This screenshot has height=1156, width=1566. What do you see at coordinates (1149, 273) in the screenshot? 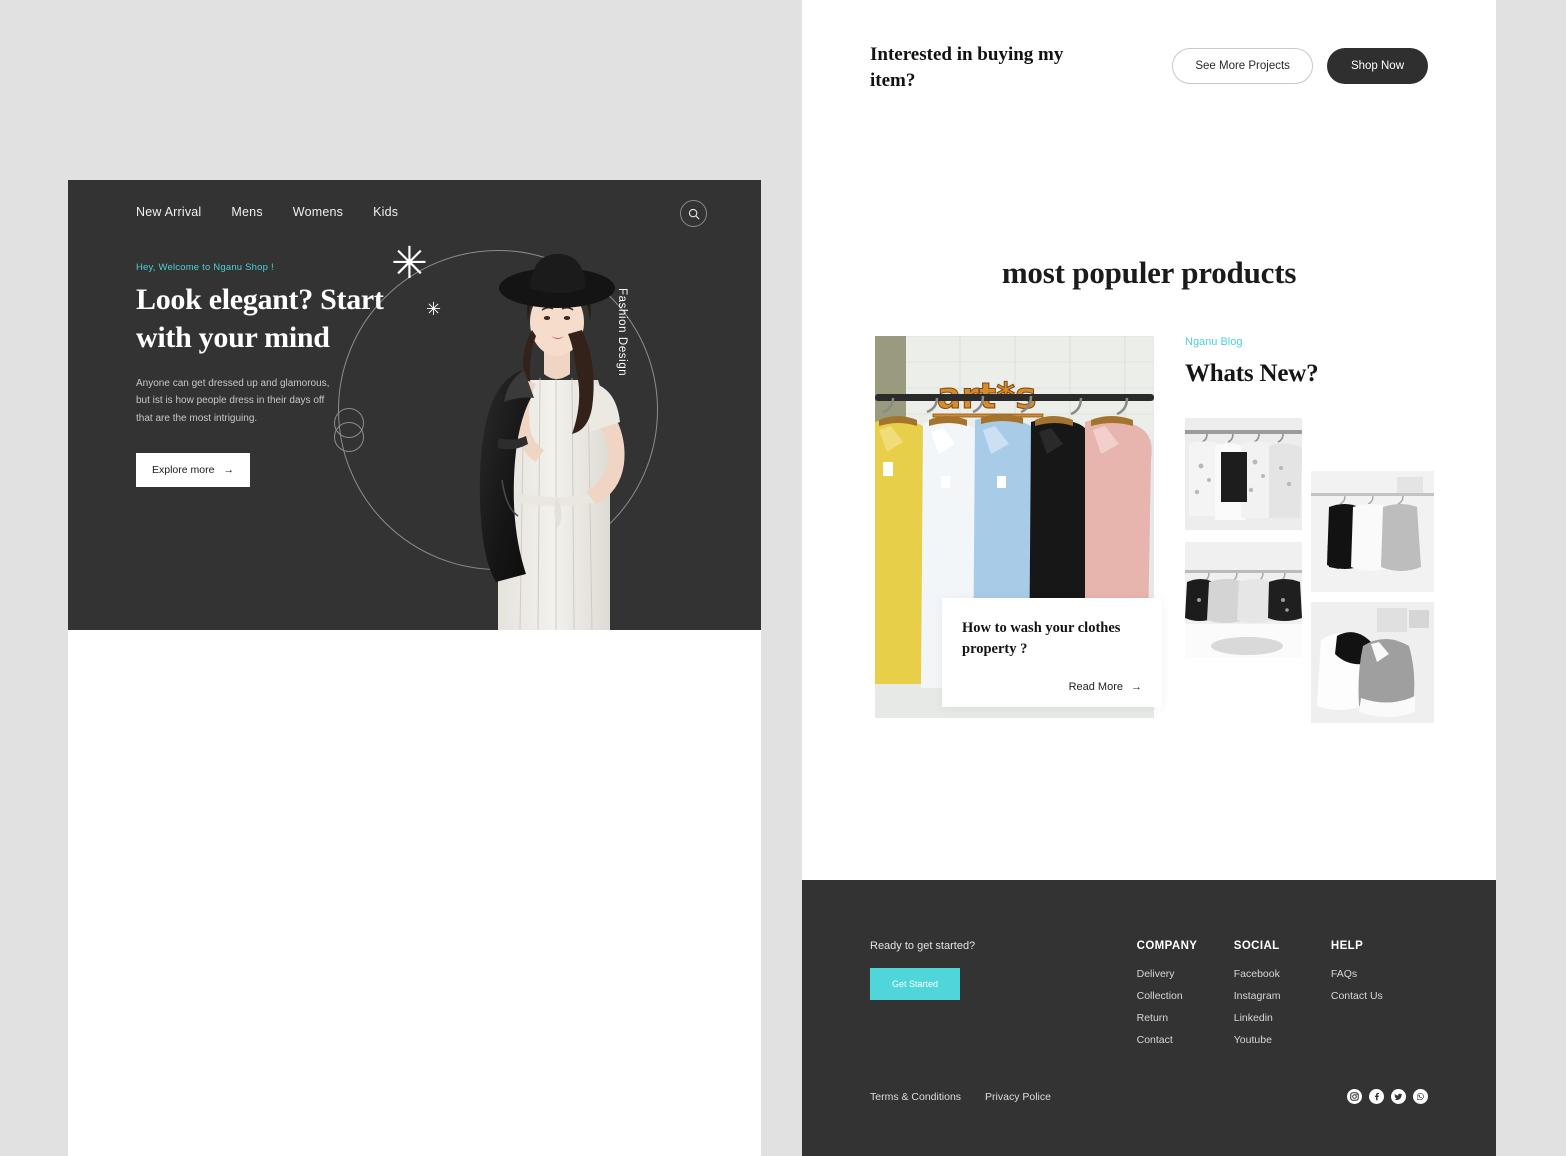
I see `section-title-popular-products: most populer products` at bounding box center [1149, 273].